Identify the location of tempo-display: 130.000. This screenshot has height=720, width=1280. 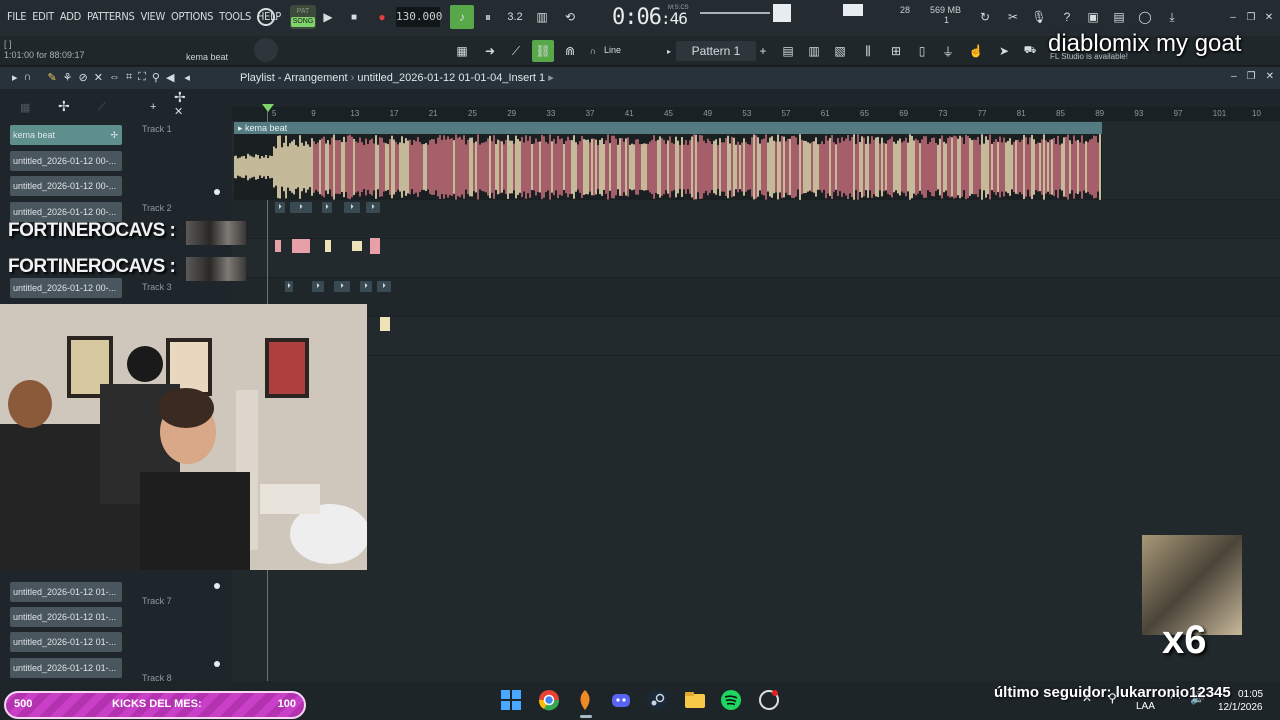
(419, 17).